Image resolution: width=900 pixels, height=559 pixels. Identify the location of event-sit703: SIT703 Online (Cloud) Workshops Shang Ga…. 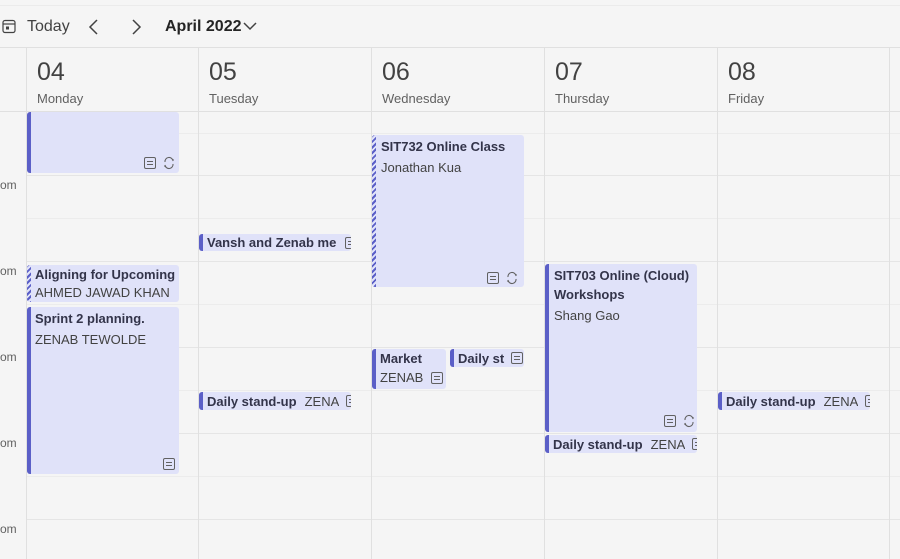
(621, 348).